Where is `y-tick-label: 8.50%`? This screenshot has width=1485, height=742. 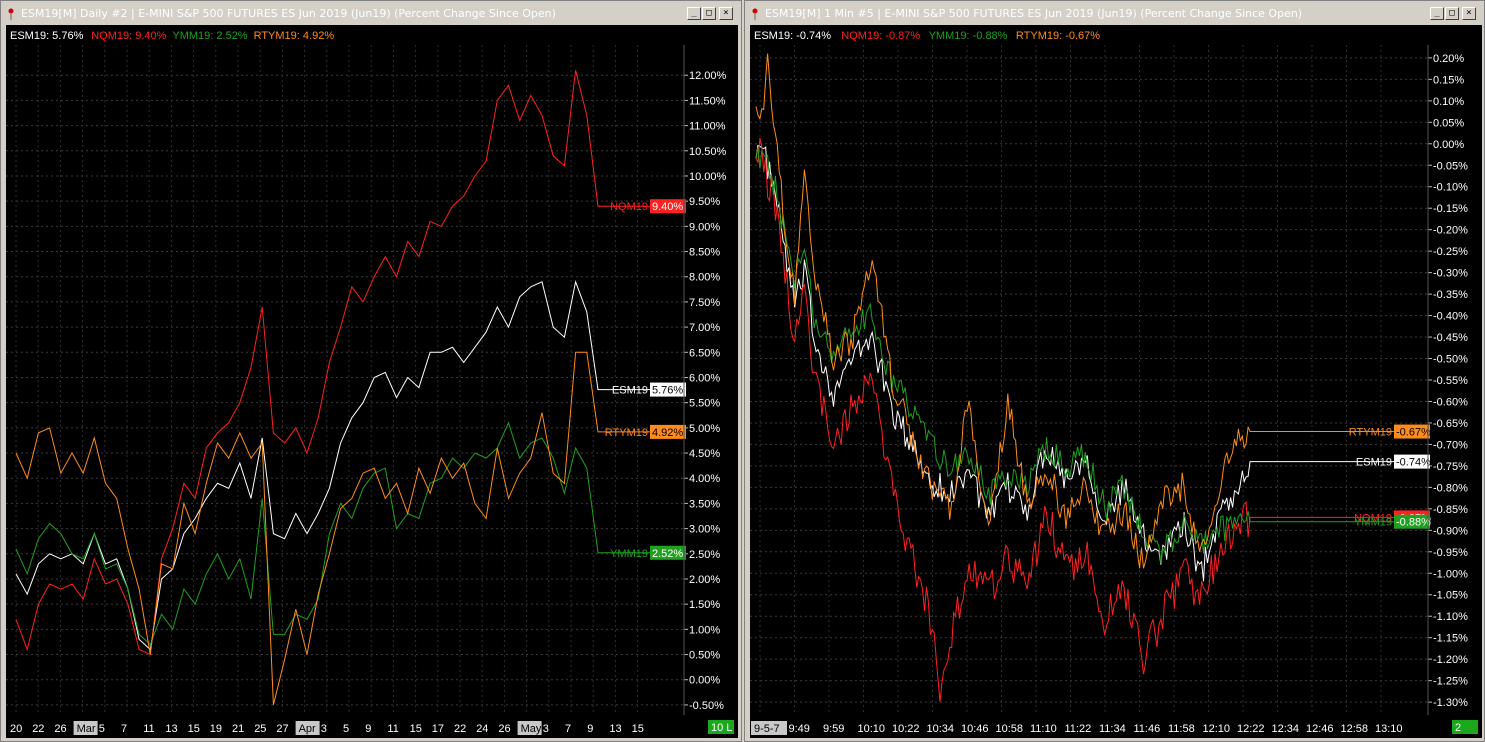 y-tick-label: 8.50% is located at coordinates (704, 253).